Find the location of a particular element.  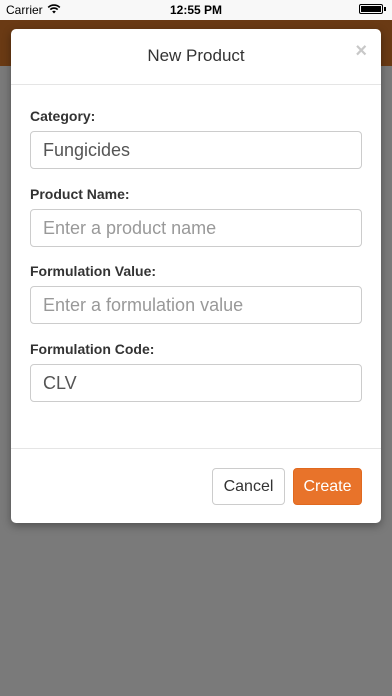

battery-icon is located at coordinates (371, 9).